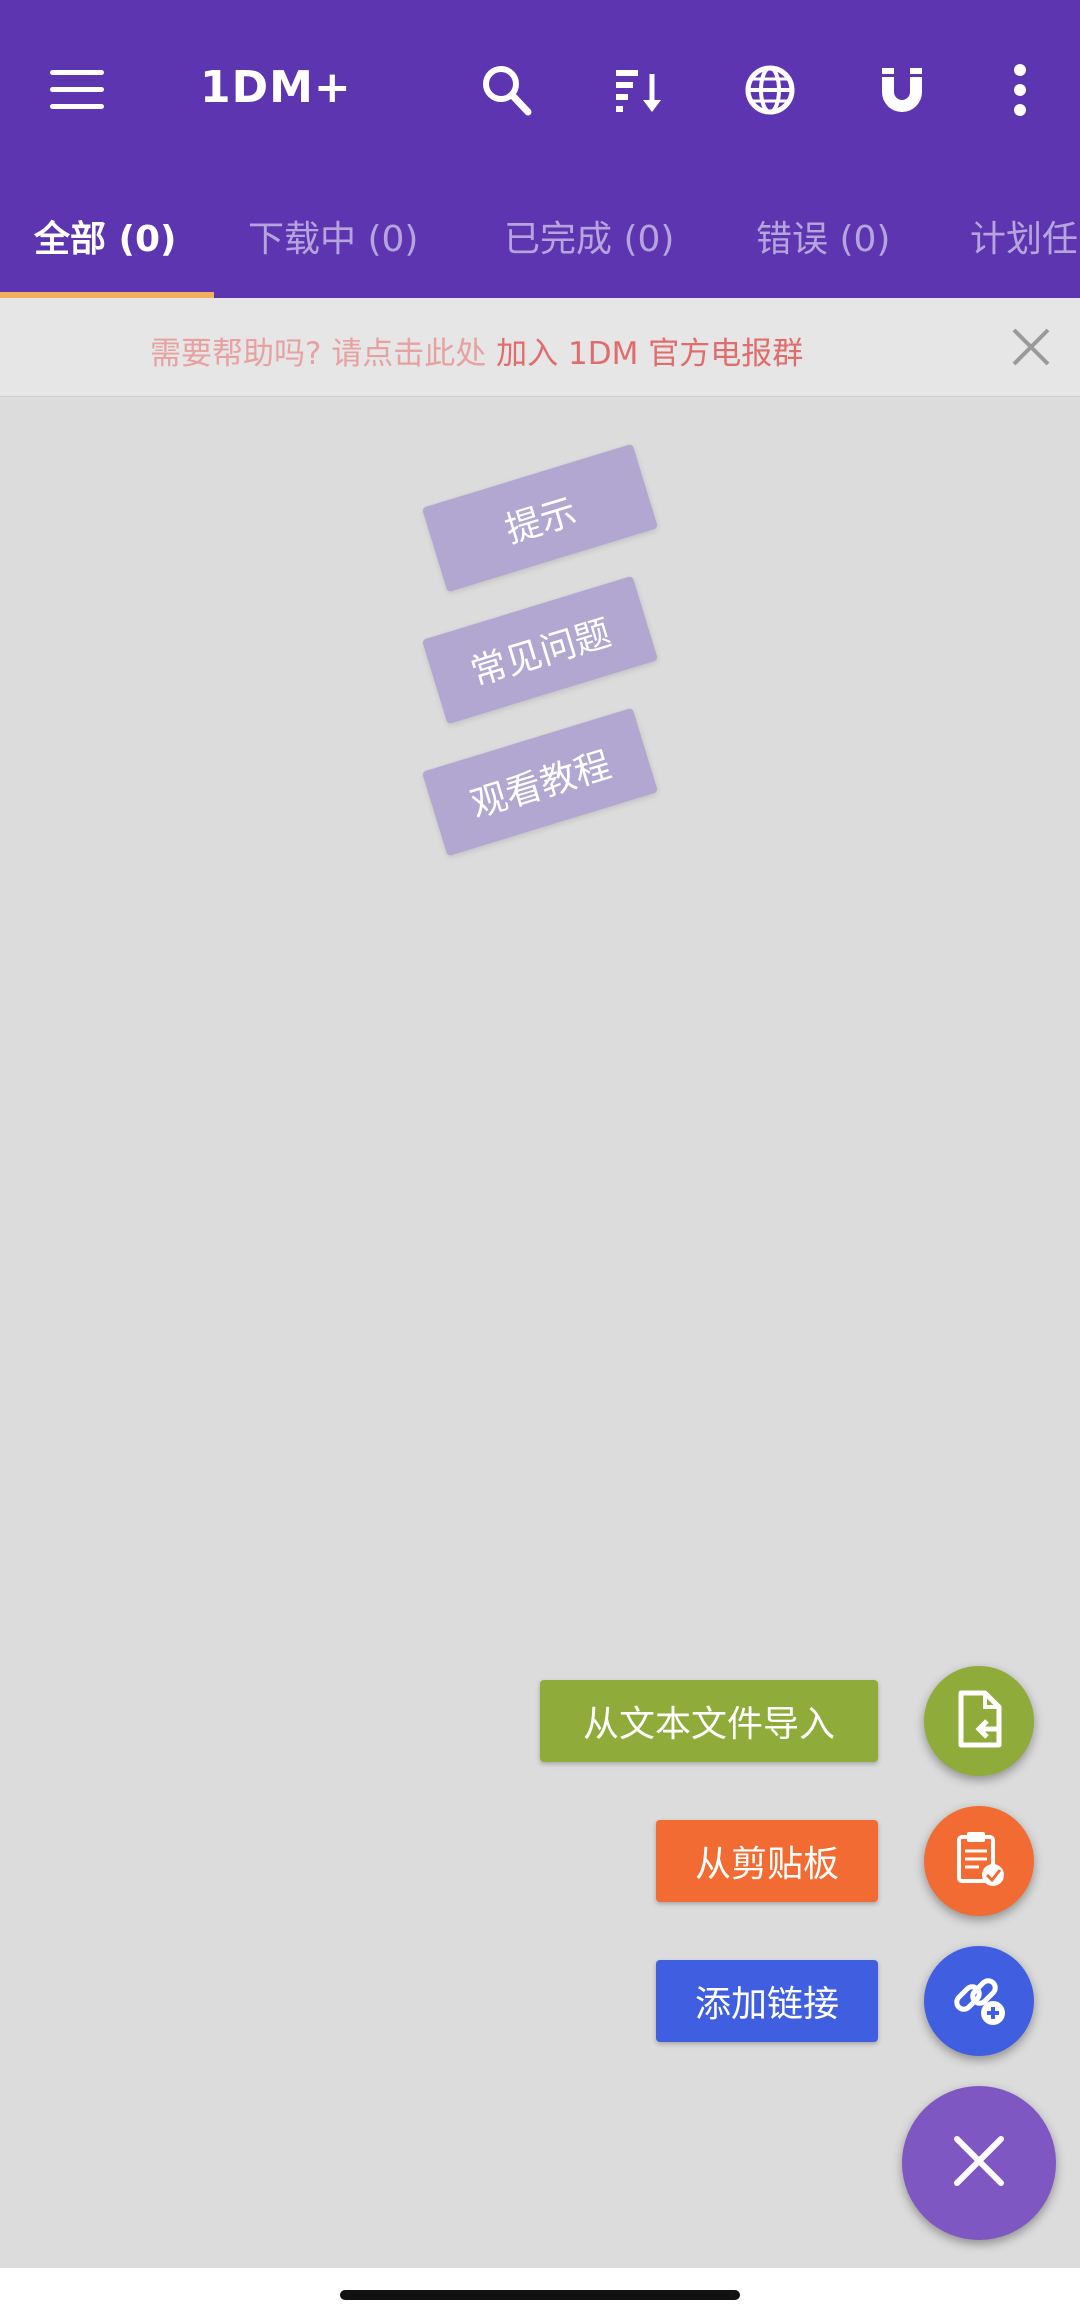 The image size is (1080, 2318). Describe the element at coordinates (770, 90) in the screenshot. I see `browser-icon` at that location.